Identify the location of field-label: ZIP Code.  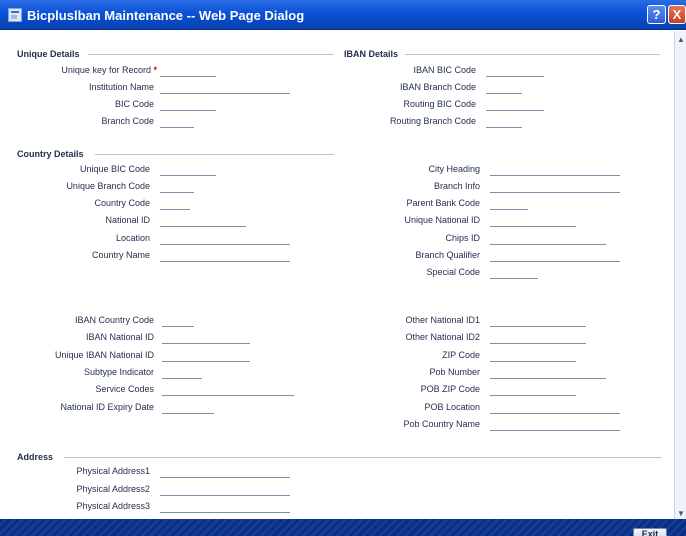
(461, 355).